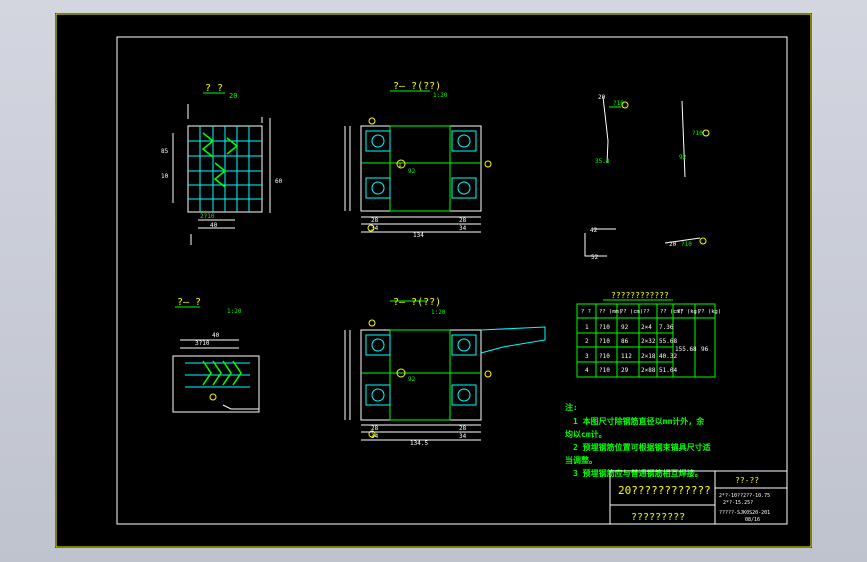  Describe the element at coordinates (463, 436) in the screenshot. I see `v4-dim-d: 34` at that location.